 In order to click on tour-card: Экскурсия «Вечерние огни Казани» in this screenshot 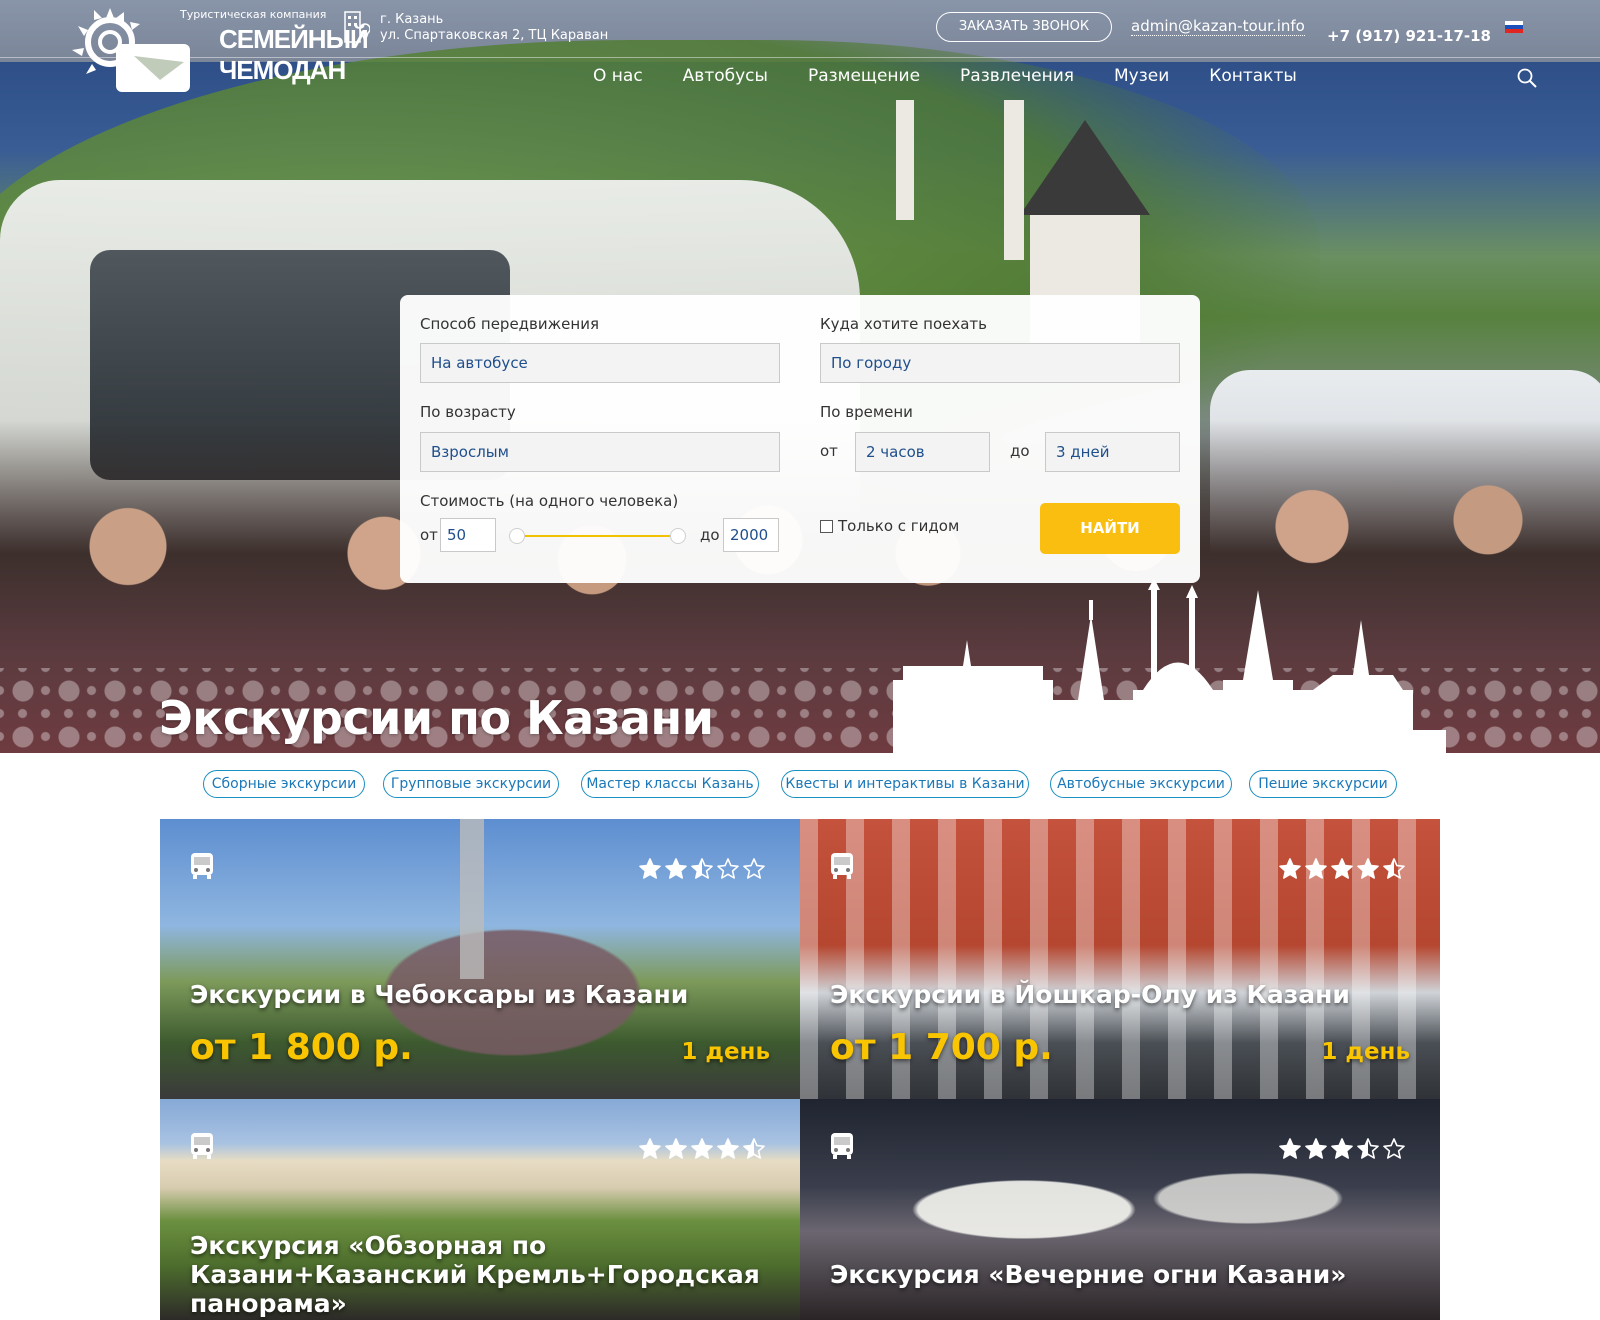, I will do `click(1120, 1209)`.